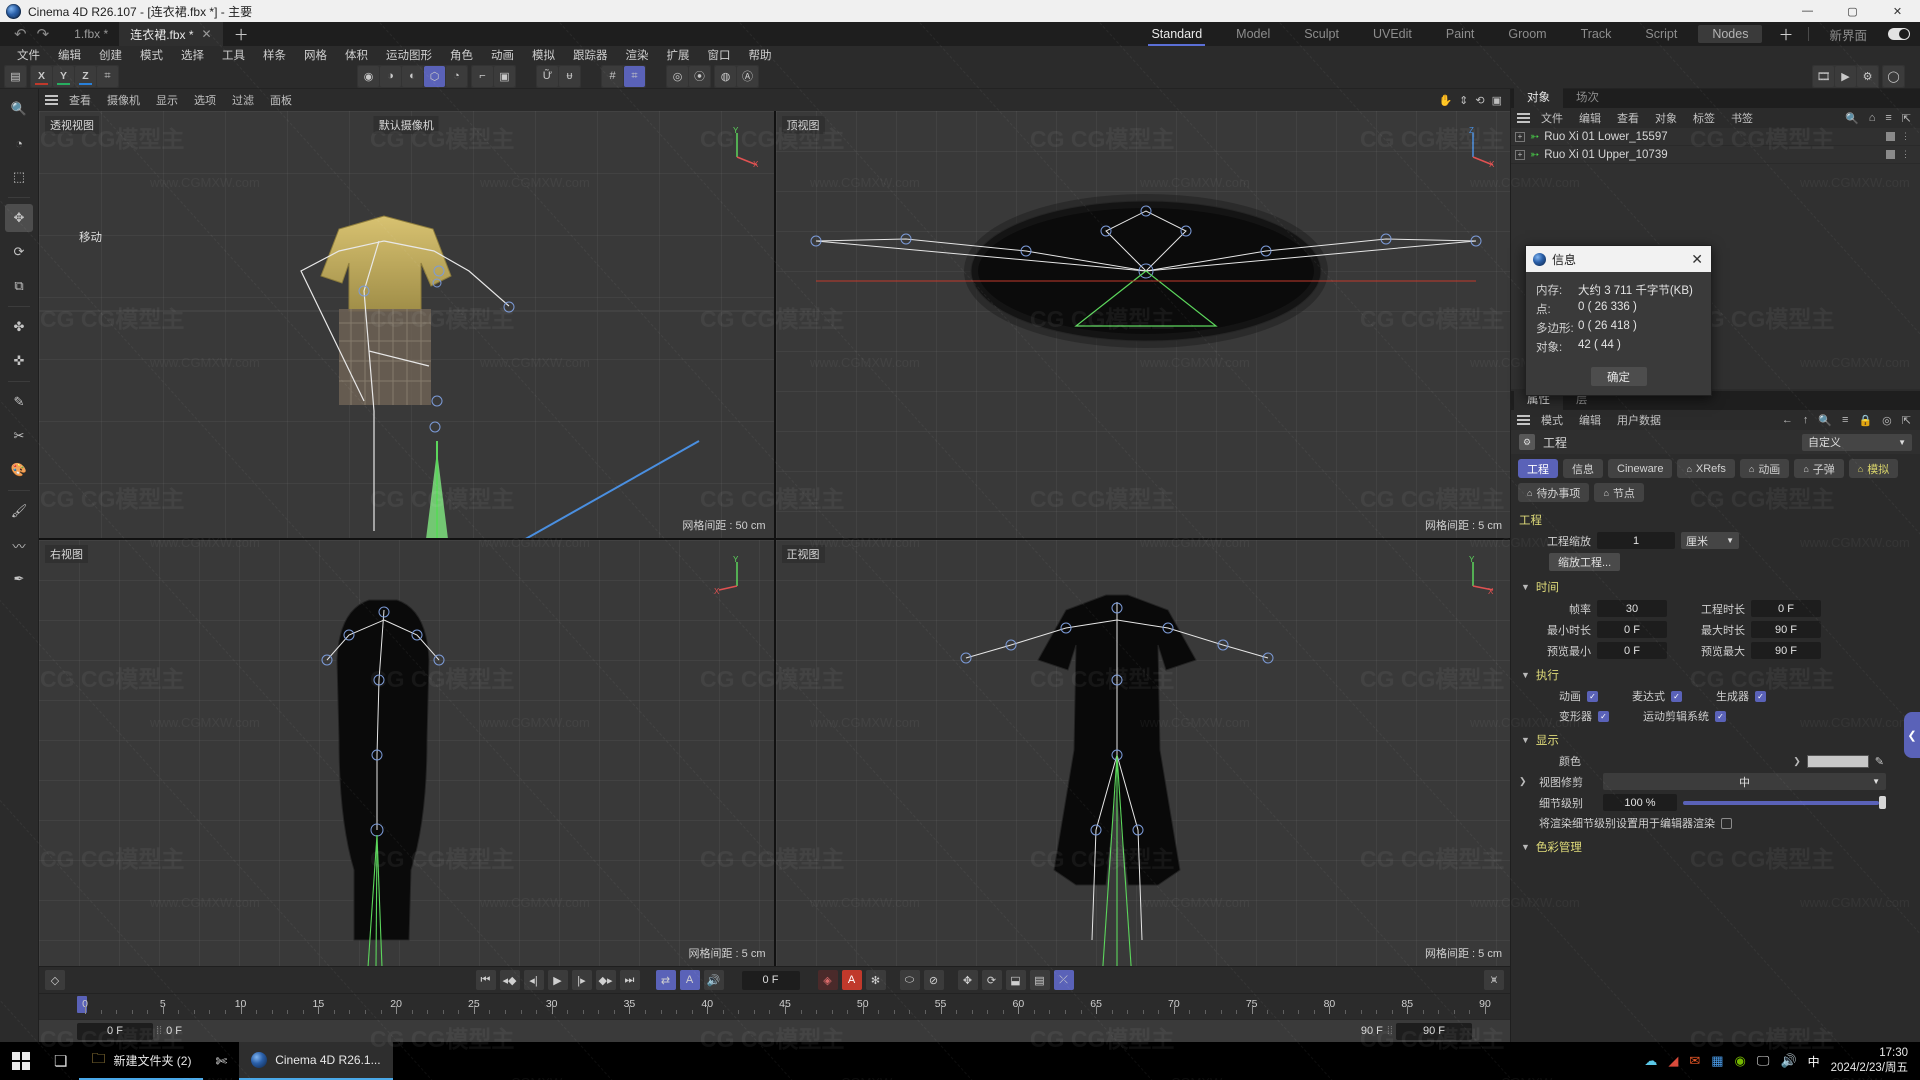 The image size is (1920, 1080). What do you see at coordinates (1763, 1061) in the screenshot?
I see `network-icon: 🖵` at bounding box center [1763, 1061].